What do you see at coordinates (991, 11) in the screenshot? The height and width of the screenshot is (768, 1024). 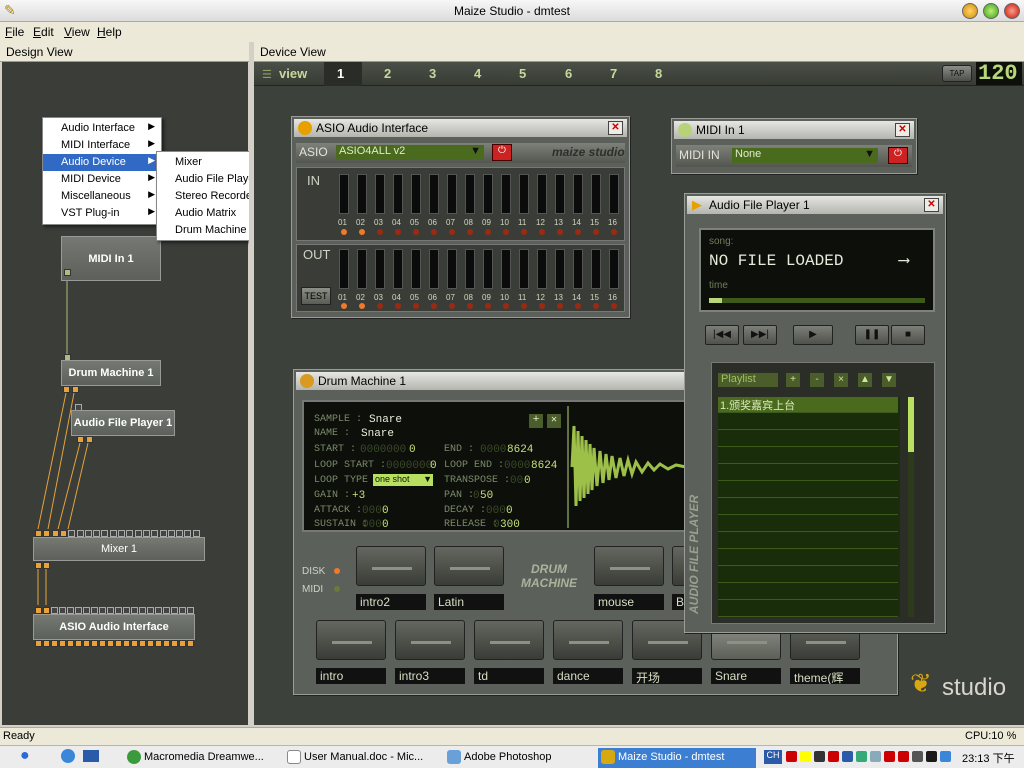 I see `maximize-button` at bounding box center [991, 11].